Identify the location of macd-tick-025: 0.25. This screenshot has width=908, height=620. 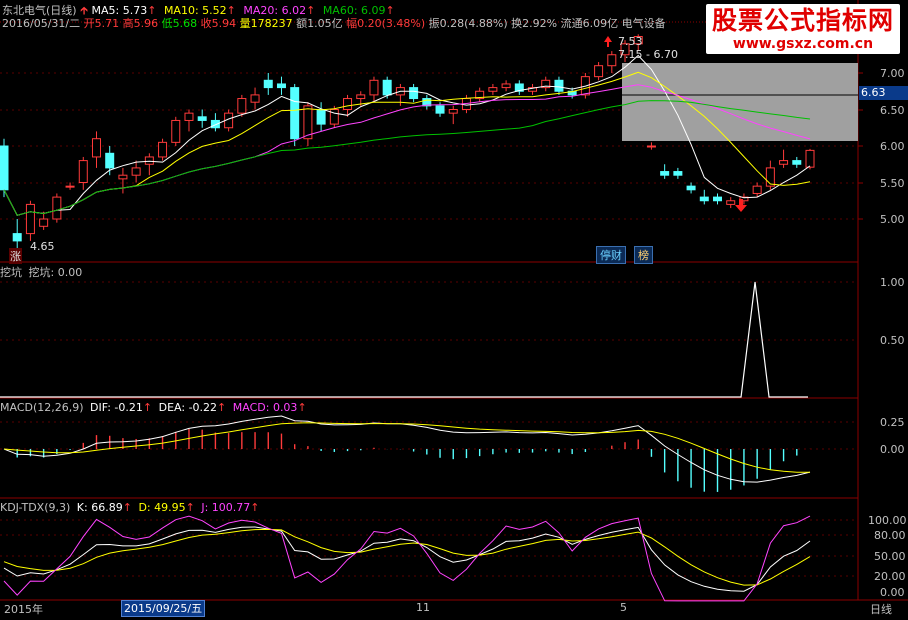
(892, 422).